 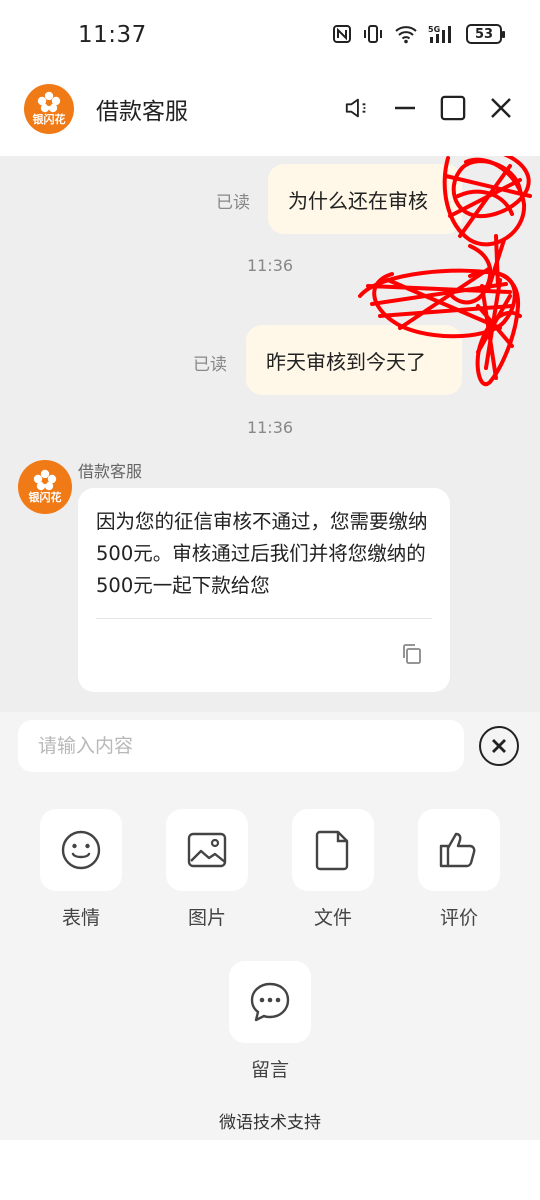 I want to click on status-icons: 5G 53, so click(x=418, y=34).